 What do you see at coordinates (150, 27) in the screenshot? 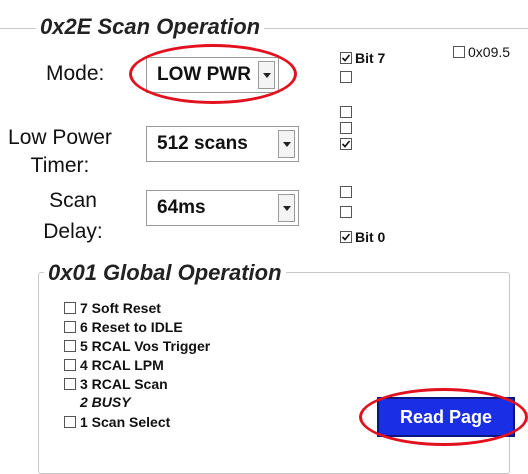
I see `scan-operation-title: 0x2E Scan Operation` at bounding box center [150, 27].